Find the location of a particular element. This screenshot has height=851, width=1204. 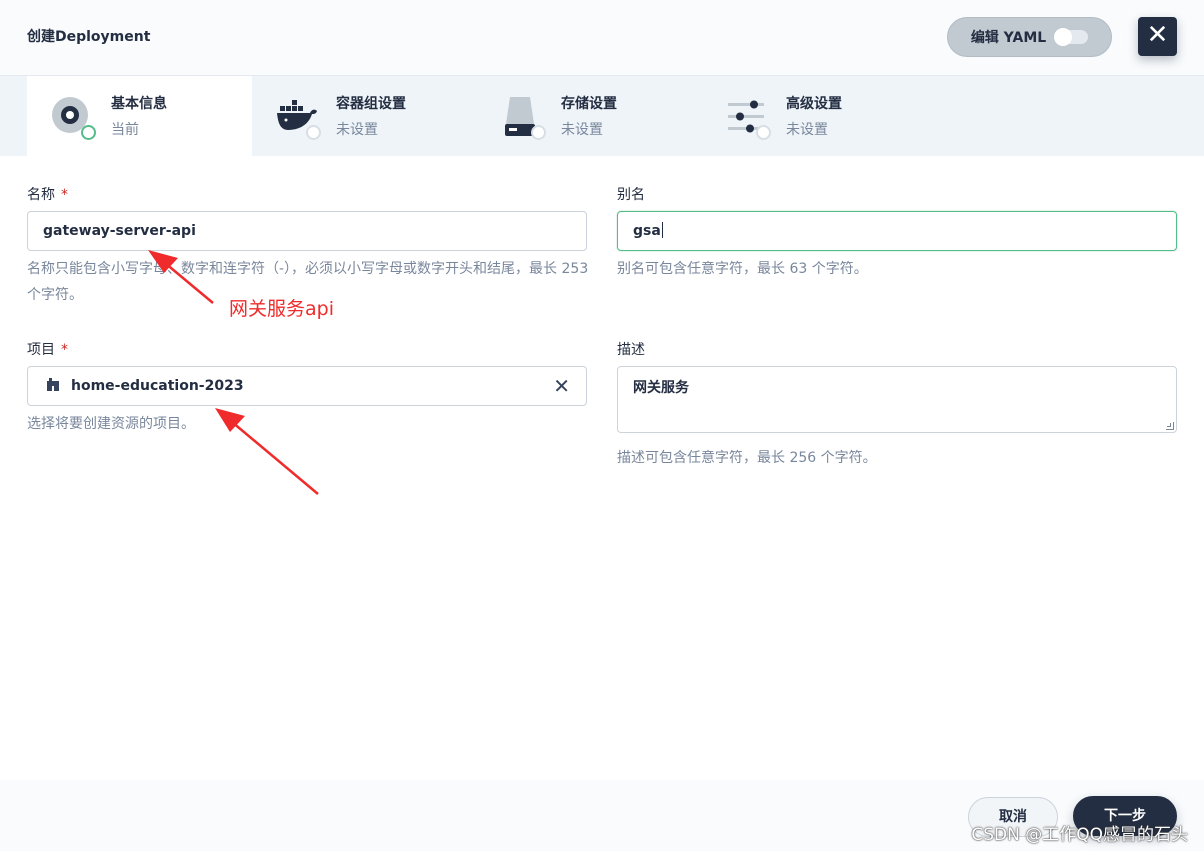

tab-title: 基本信息 is located at coordinates (139, 104).